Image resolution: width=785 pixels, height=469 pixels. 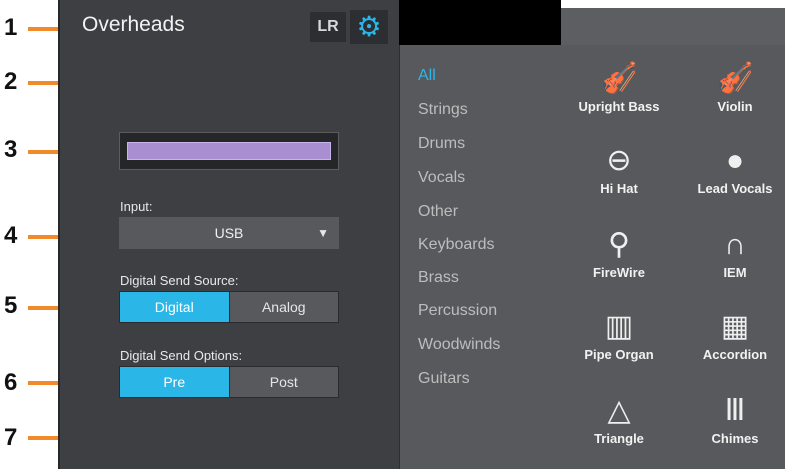 What do you see at coordinates (328, 27) in the screenshot?
I see `lr-button: LR` at bounding box center [328, 27].